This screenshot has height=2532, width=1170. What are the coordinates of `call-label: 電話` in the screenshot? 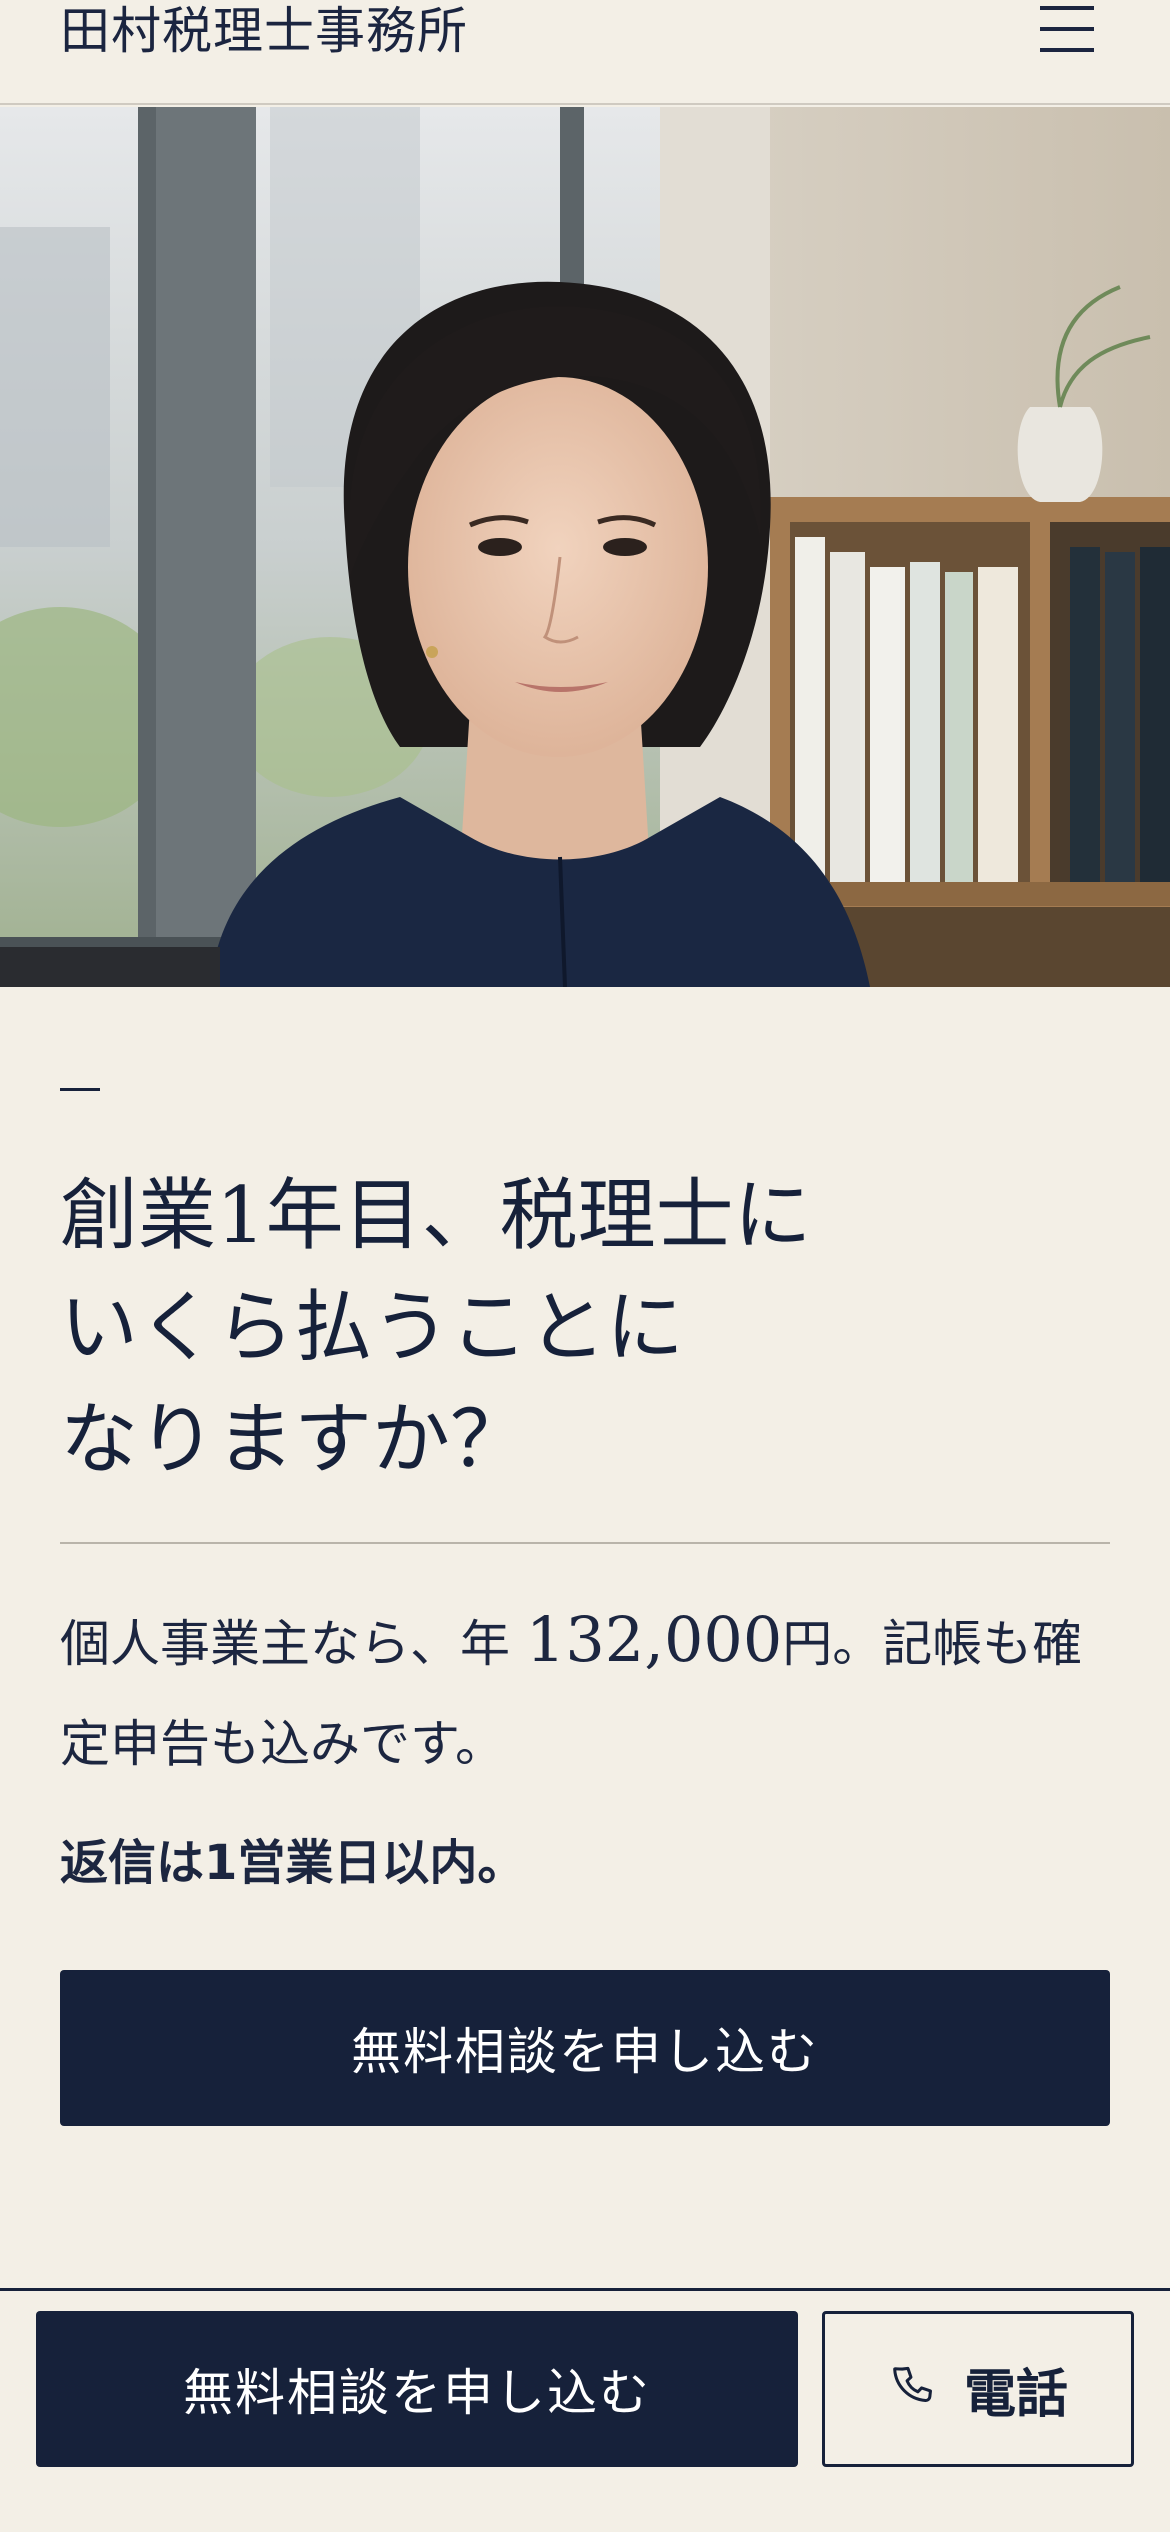 It's located at (1015, 2394).